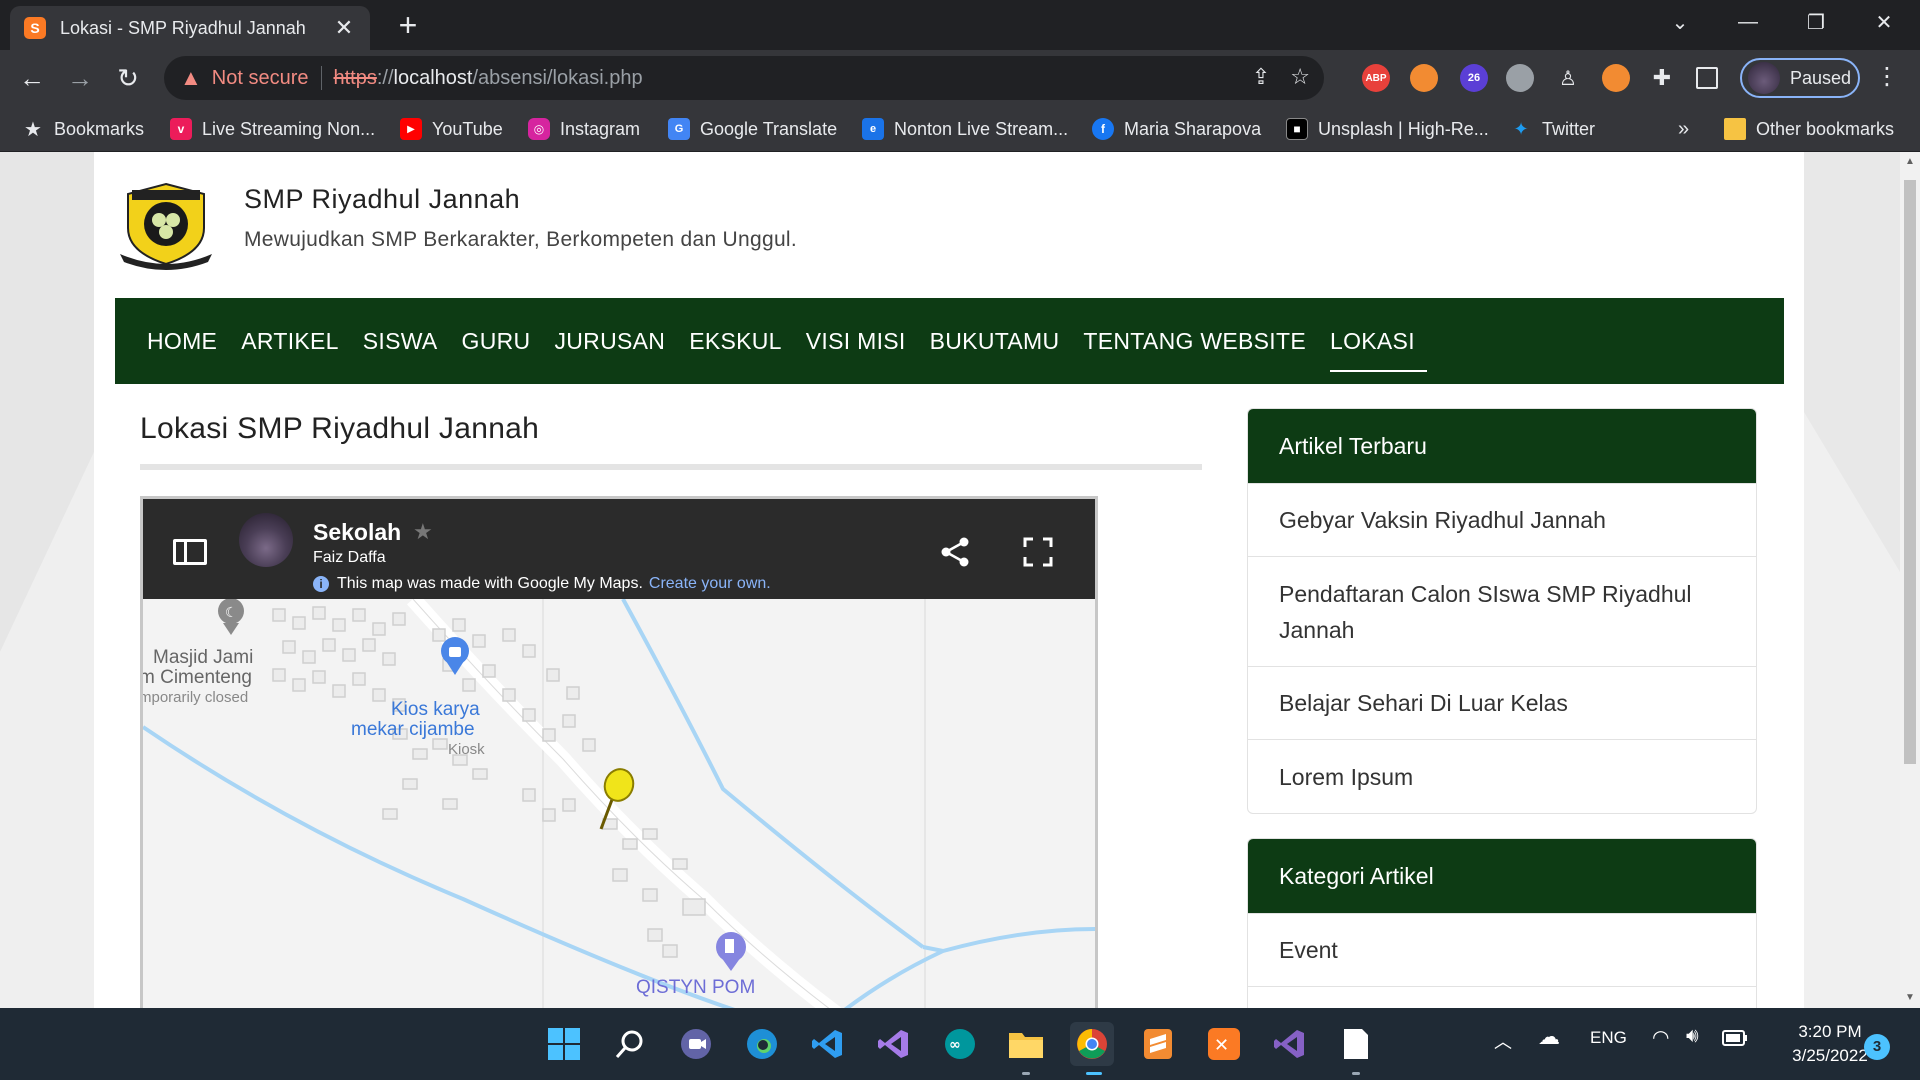  I want to click on other-bookmarks-folder: Other bookmarks, so click(1809, 129).